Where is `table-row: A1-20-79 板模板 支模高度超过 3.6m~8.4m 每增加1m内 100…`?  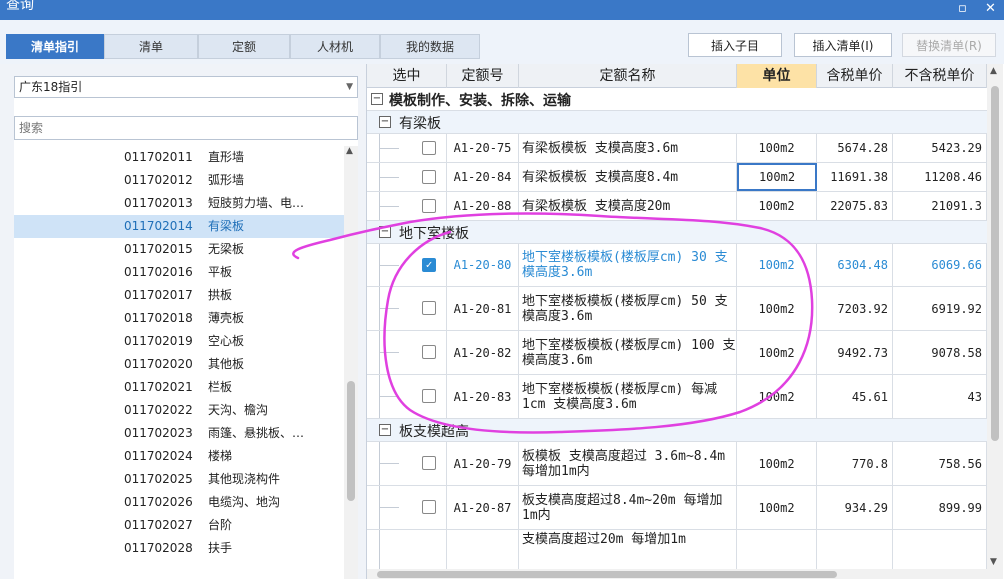 table-row: A1-20-79 板模板 支模高度超过 3.6m~8.4m 每增加1m内 100… is located at coordinates (677, 464).